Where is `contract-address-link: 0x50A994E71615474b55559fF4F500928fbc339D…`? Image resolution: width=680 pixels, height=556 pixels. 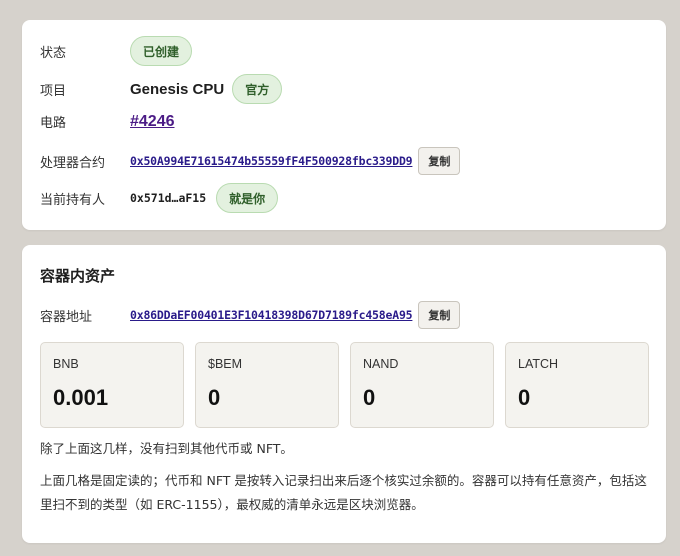
contract-address-link: 0x50A994E71615474b55559fF4F500928fbc339D… is located at coordinates (271, 161).